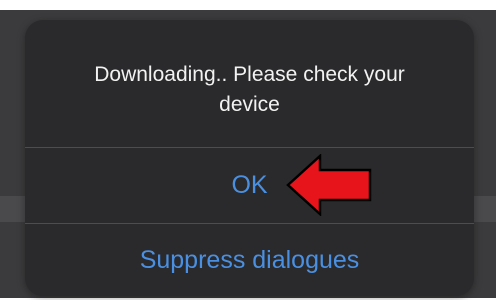 The image size is (496, 300). What do you see at coordinates (329, 185) in the screenshot?
I see `red-arrow-icon` at bounding box center [329, 185].